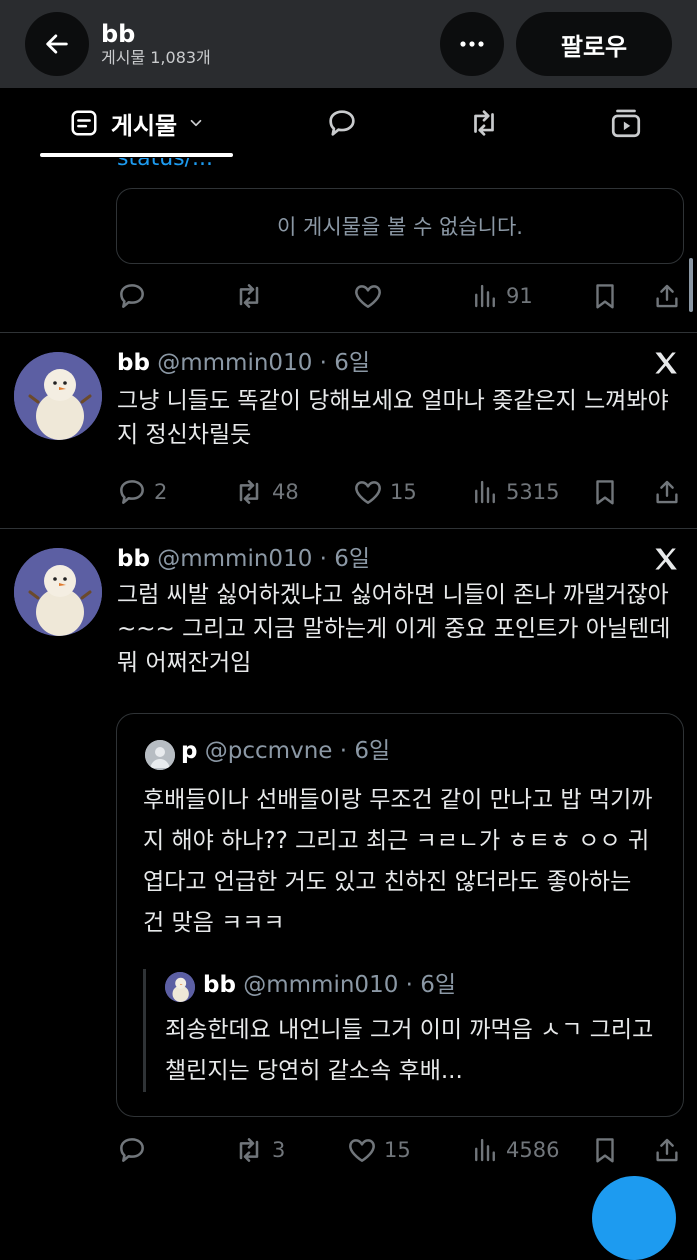  What do you see at coordinates (393, 418) in the screenshot?
I see `post-text: 그냥 니들도 똑같이 당해보세요 얼마나 좆같은지 느껴봐야지 정신차릴듯` at bounding box center [393, 418].